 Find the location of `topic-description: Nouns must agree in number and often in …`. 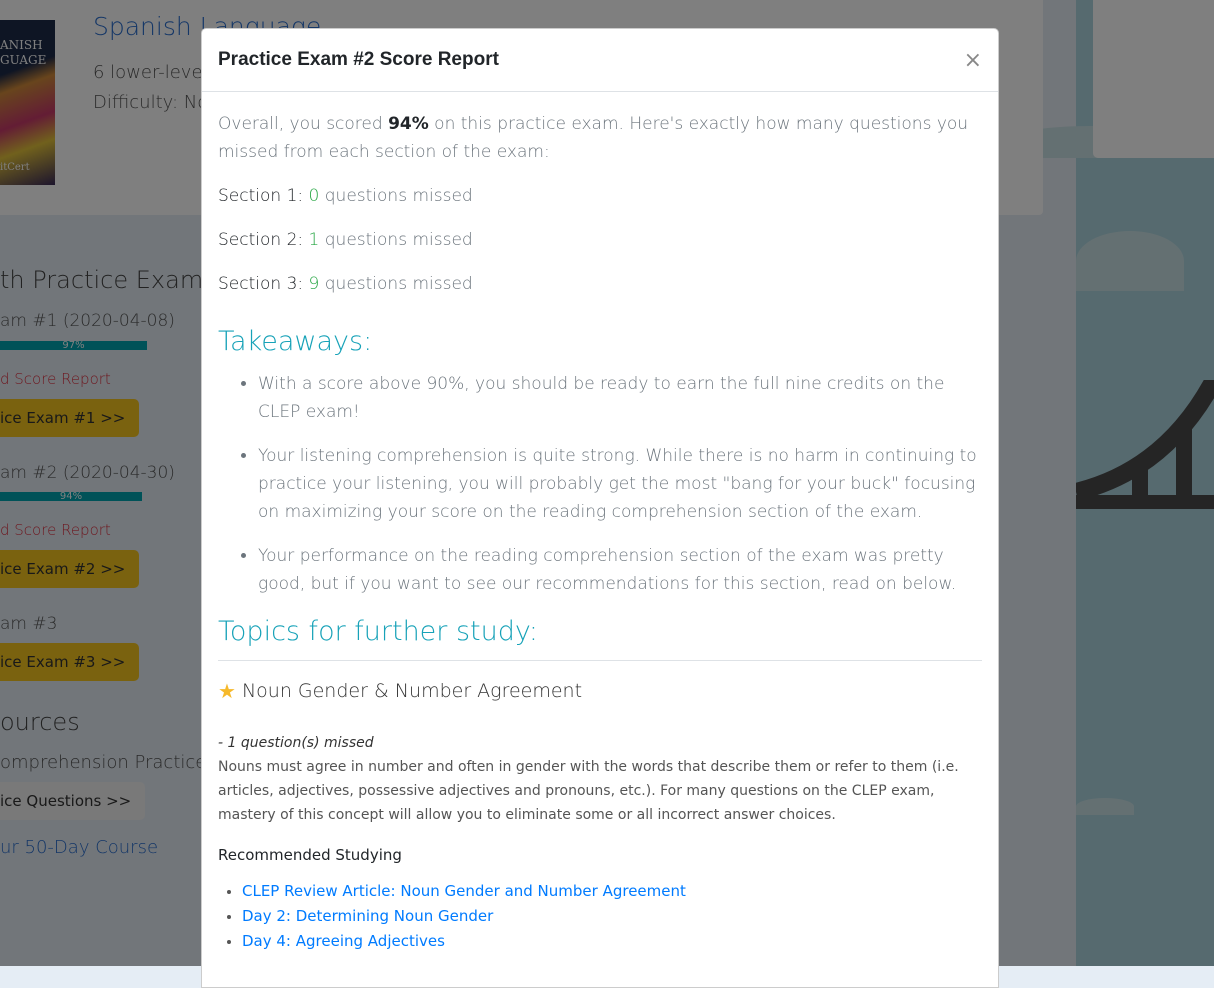

topic-description: Nouns must agree in number and often in … is located at coordinates (588, 791).